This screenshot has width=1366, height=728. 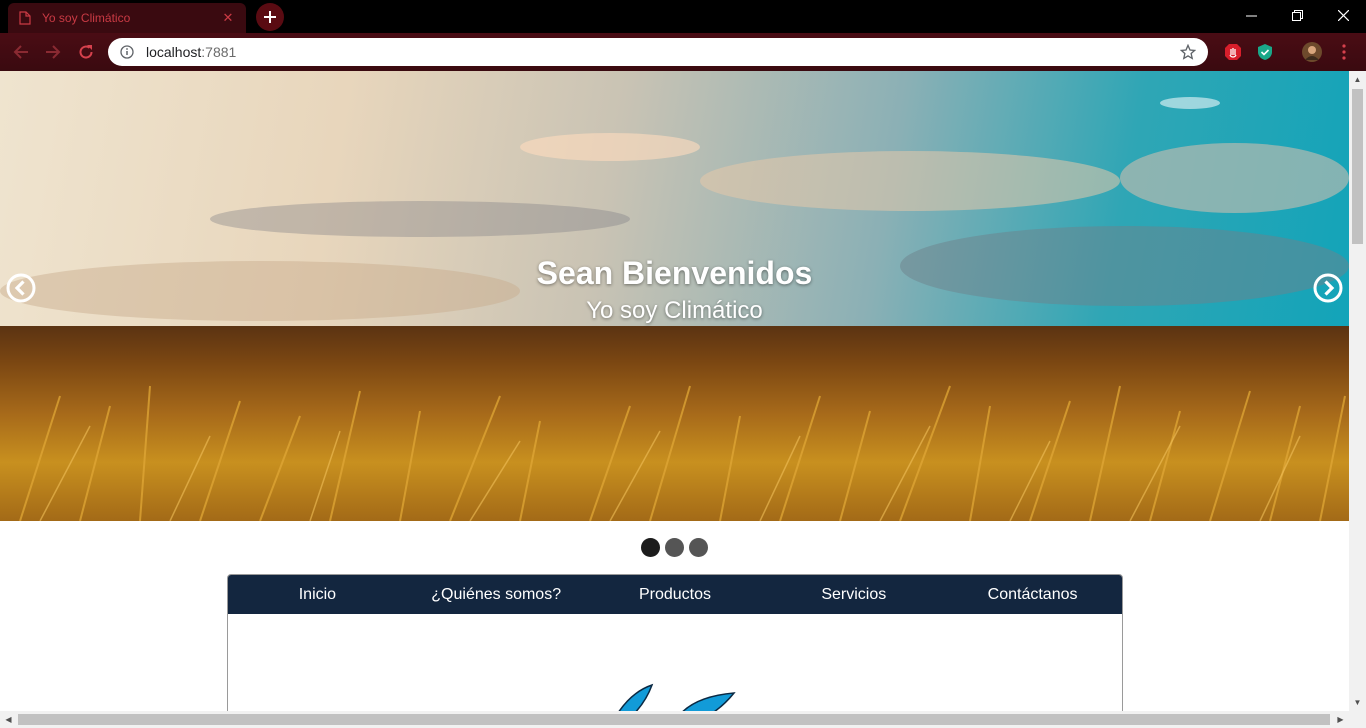 I want to click on nav-productos: Productos, so click(x=675, y=595).